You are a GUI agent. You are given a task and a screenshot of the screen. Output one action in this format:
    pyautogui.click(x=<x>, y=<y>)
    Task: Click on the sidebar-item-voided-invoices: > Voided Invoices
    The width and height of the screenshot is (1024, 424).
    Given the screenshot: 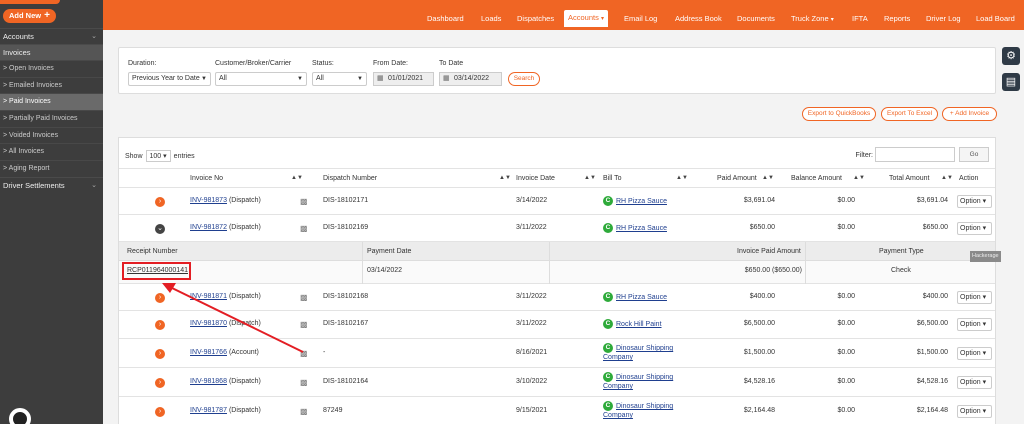 What is the action you would take?
    pyautogui.click(x=51, y=135)
    